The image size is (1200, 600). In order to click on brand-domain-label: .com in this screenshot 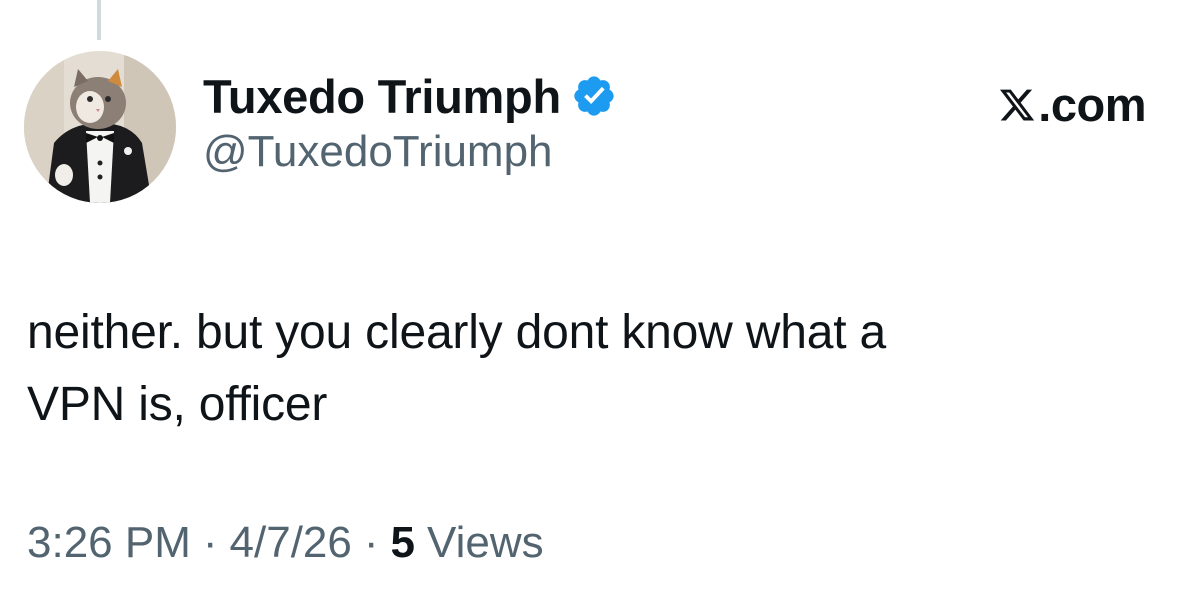, I will do `click(1092, 104)`.